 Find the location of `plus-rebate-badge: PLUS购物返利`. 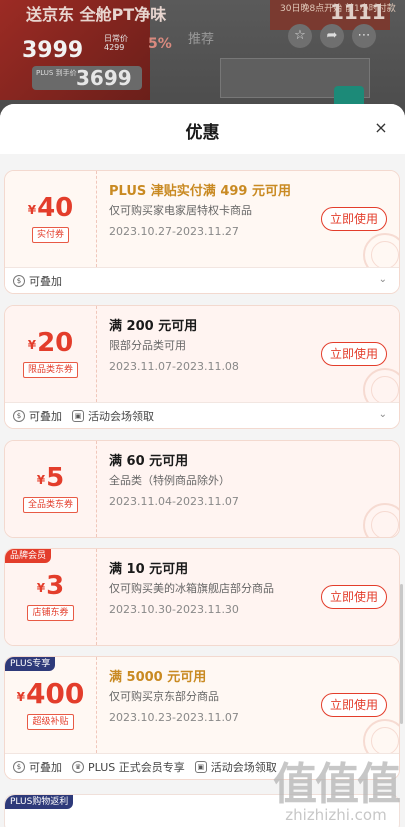

plus-rebate-badge: PLUS购物返利 is located at coordinates (39, 802).